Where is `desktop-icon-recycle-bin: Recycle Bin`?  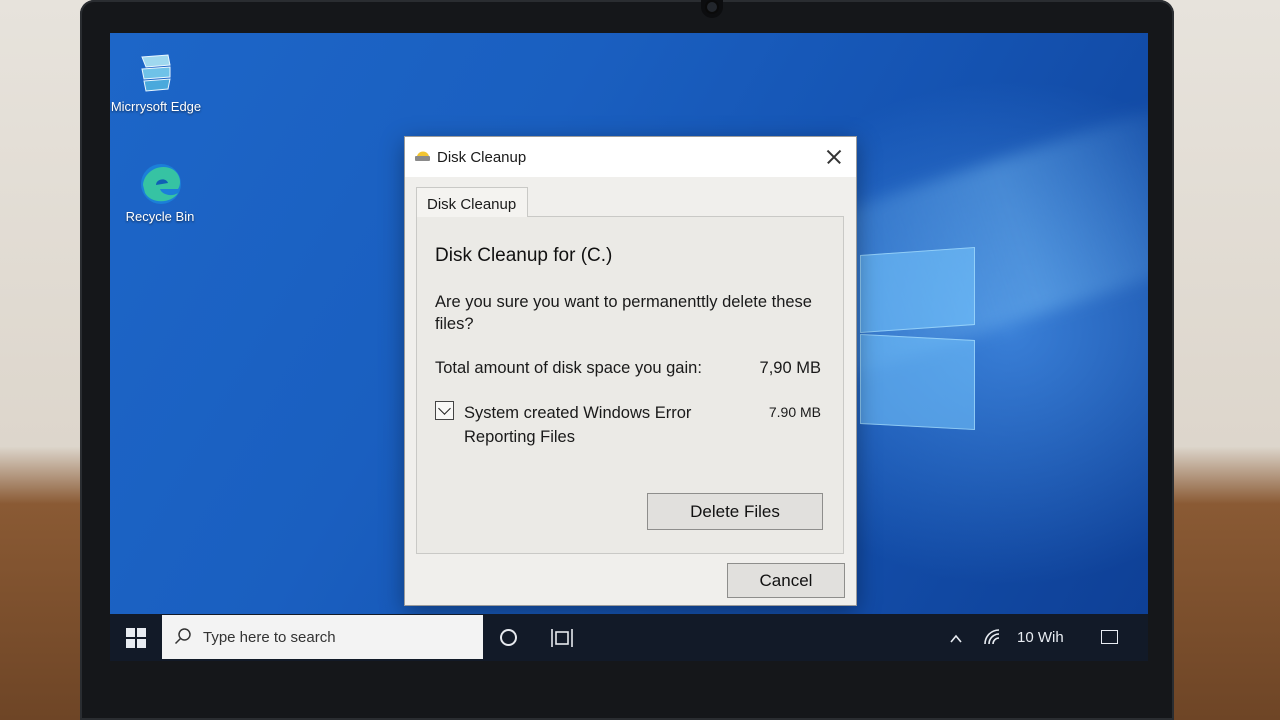 desktop-icon-recycle-bin: Recycle Bin is located at coordinates (160, 193).